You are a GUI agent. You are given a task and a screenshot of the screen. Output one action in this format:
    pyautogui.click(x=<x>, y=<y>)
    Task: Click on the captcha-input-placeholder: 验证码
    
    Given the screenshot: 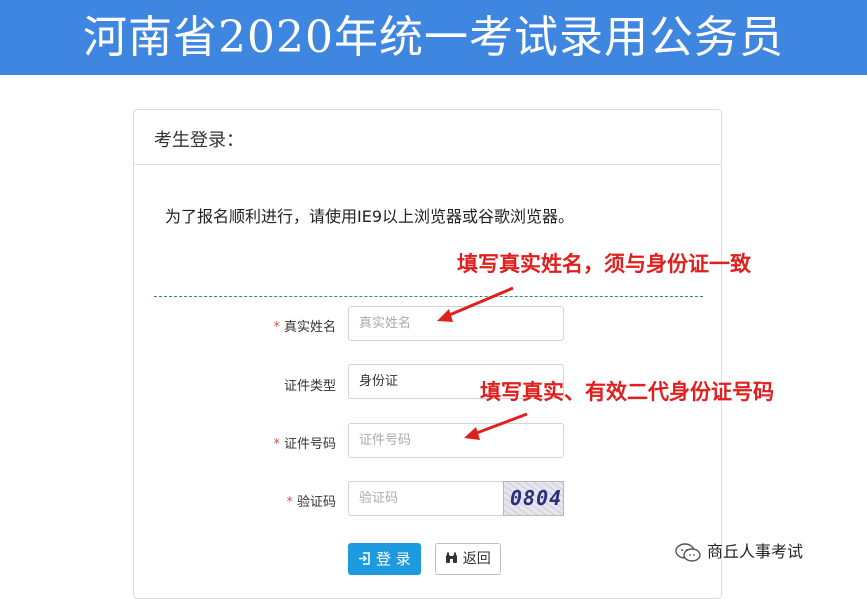 What is the action you would take?
    pyautogui.click(x=379, y=498)
    